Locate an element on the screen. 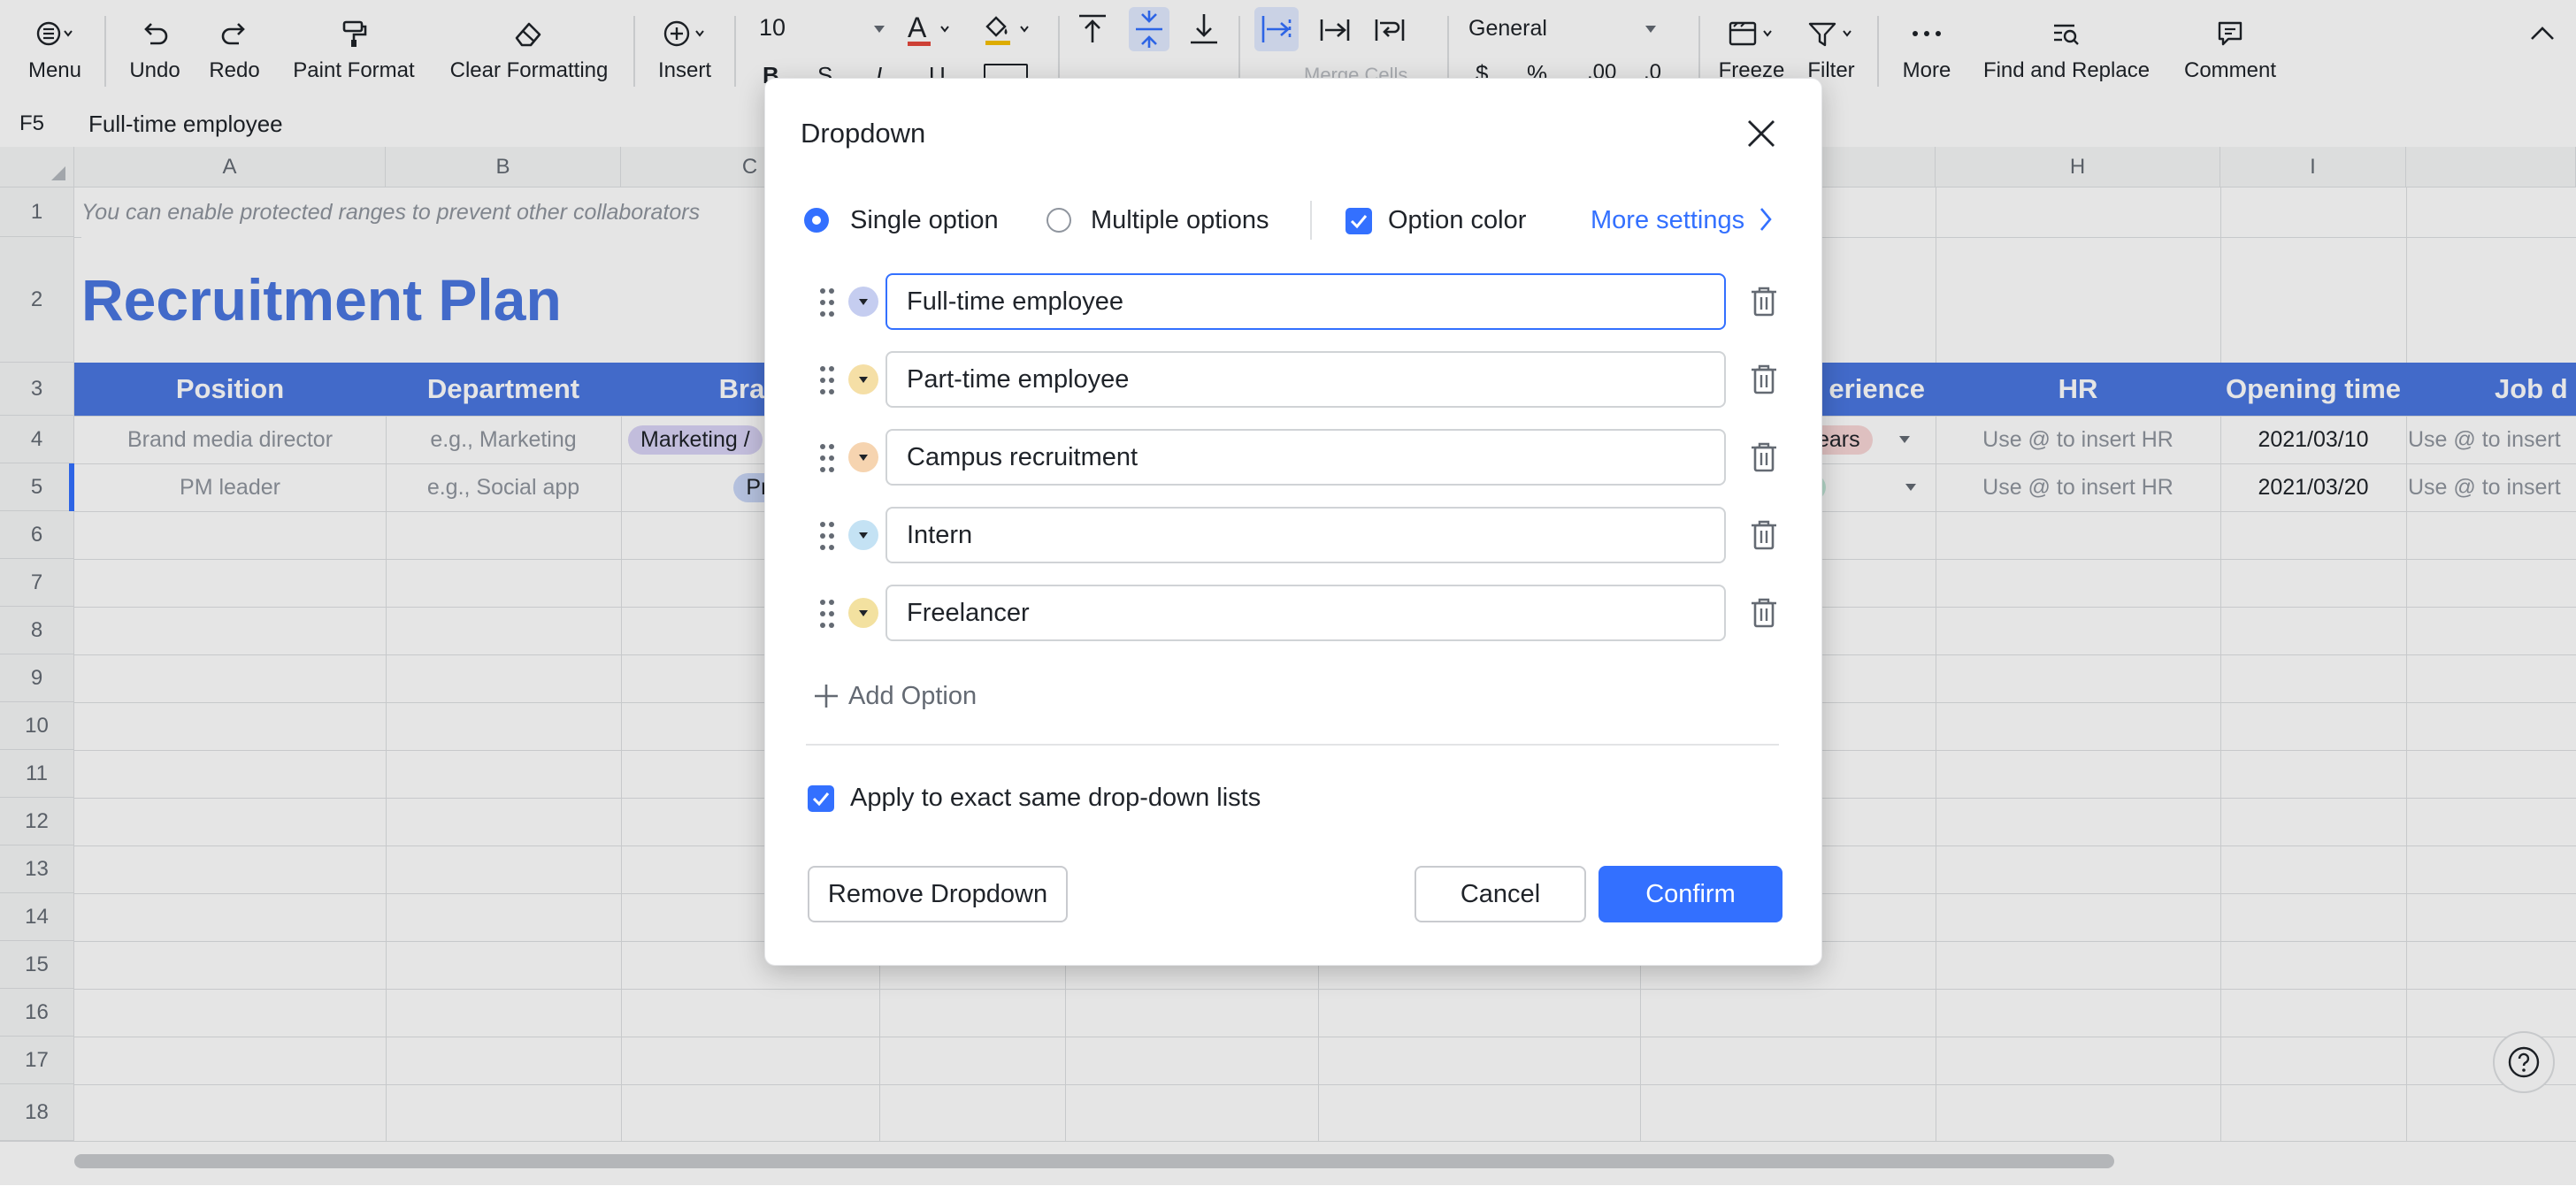  apply-same-label: Apply to exact same drop-down lists is located at coordinates (1055, 799).